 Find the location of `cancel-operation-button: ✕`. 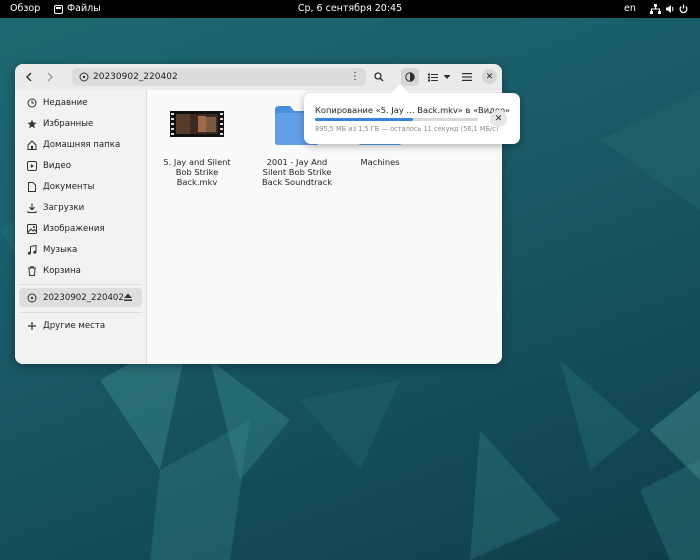

cancel-operation-button: ✕ is located at coordinates (498, 118).